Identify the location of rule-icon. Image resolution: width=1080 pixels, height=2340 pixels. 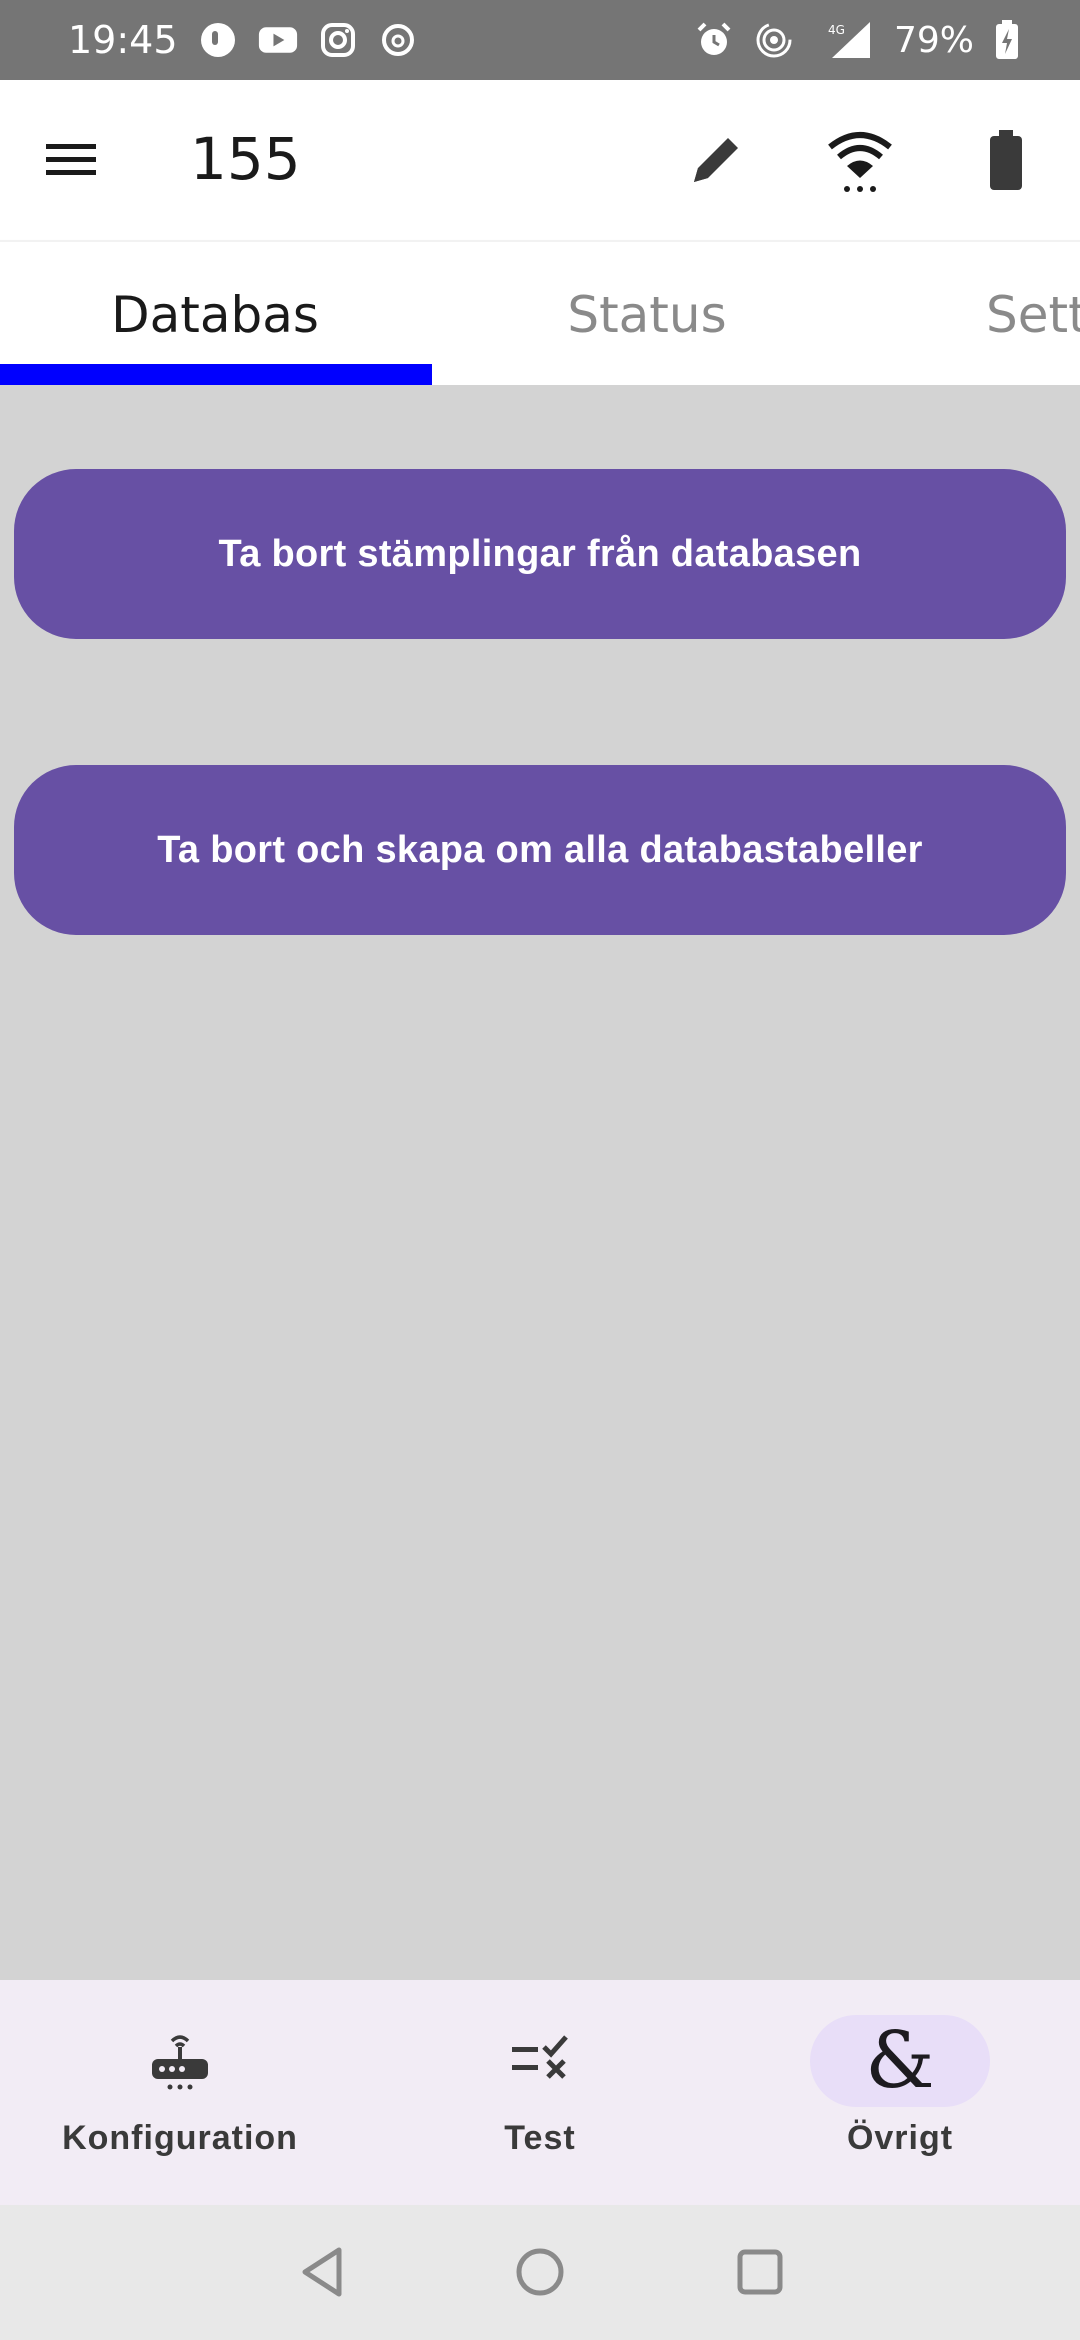
(540, 2061).